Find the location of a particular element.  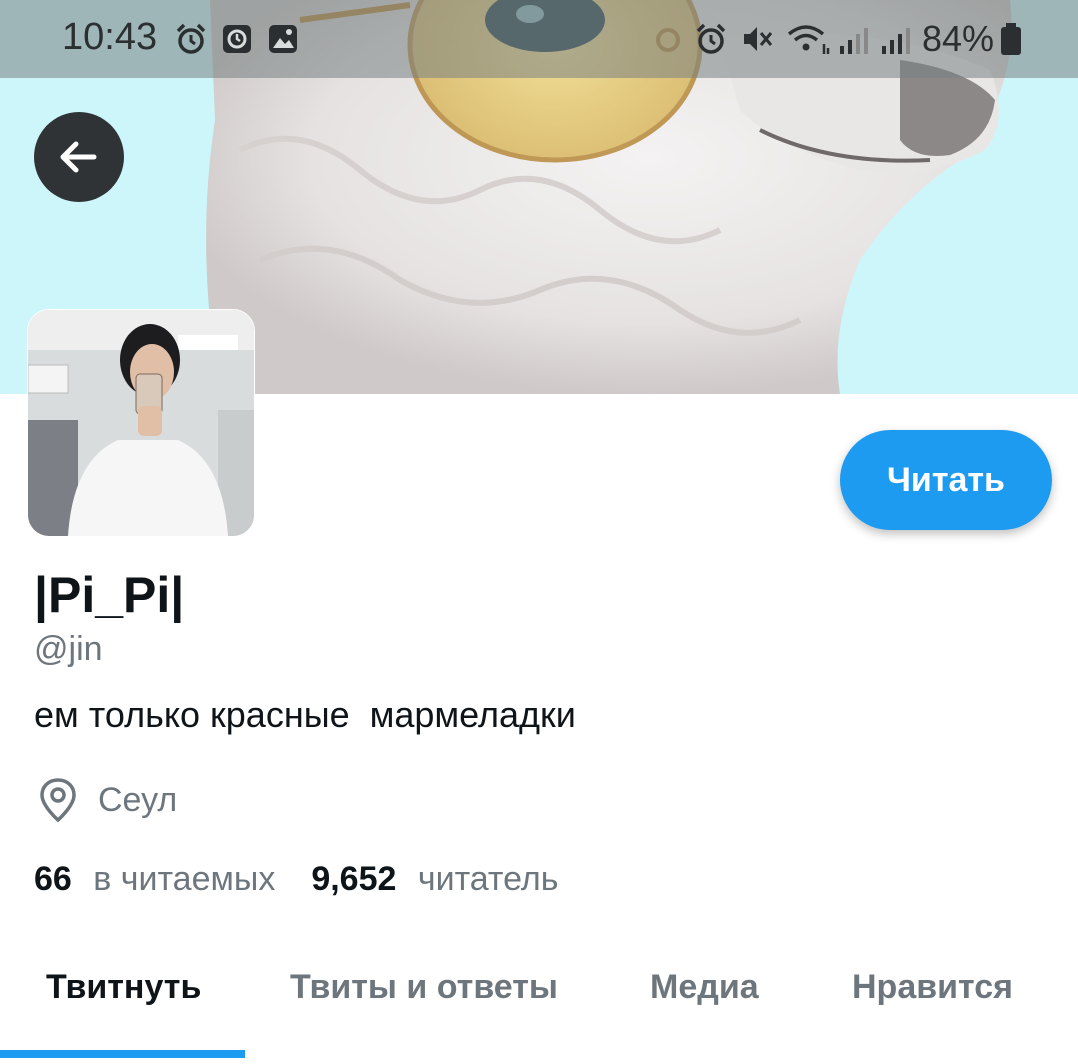

followers-count: 9,652 is located at coordinates (354, 879).